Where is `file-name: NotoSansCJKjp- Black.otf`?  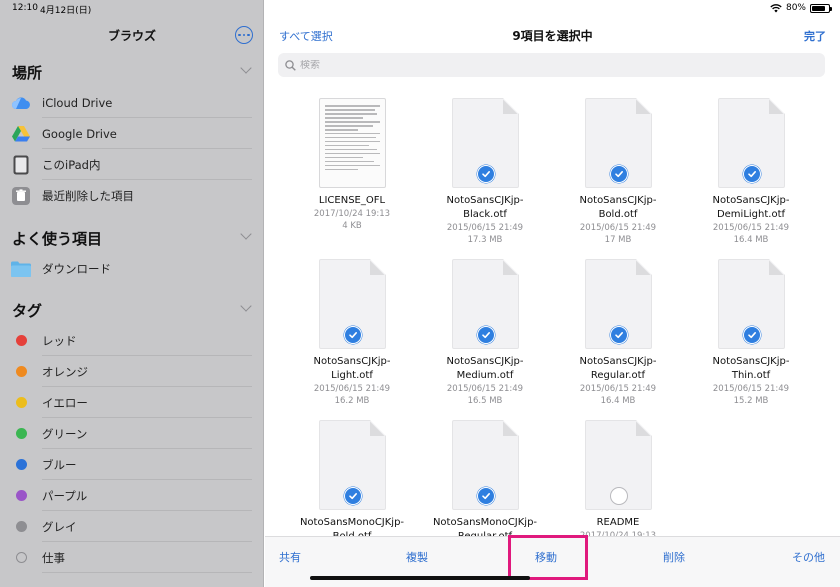
file-name: NotoSansCJKjp- Black.otf is located at coordinates (485, 207).